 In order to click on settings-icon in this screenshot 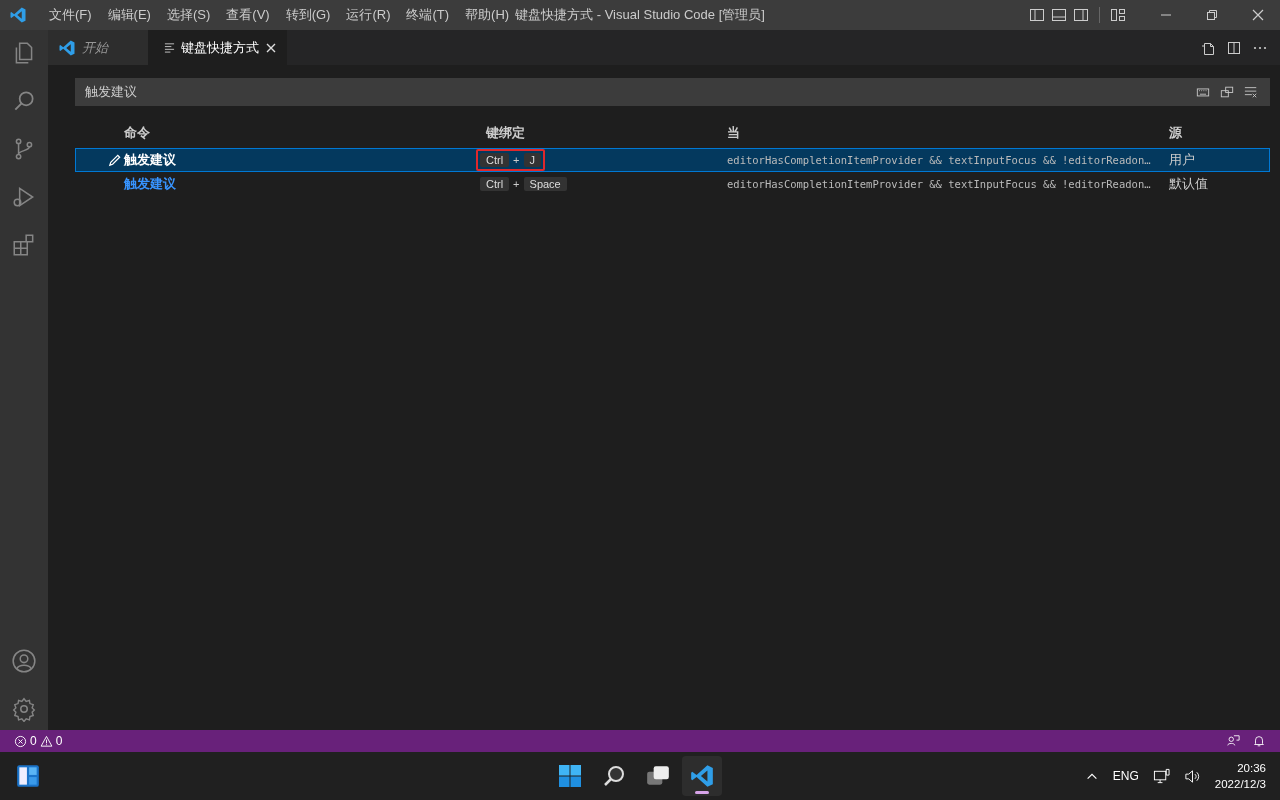, I will do `click(24, 709)`.